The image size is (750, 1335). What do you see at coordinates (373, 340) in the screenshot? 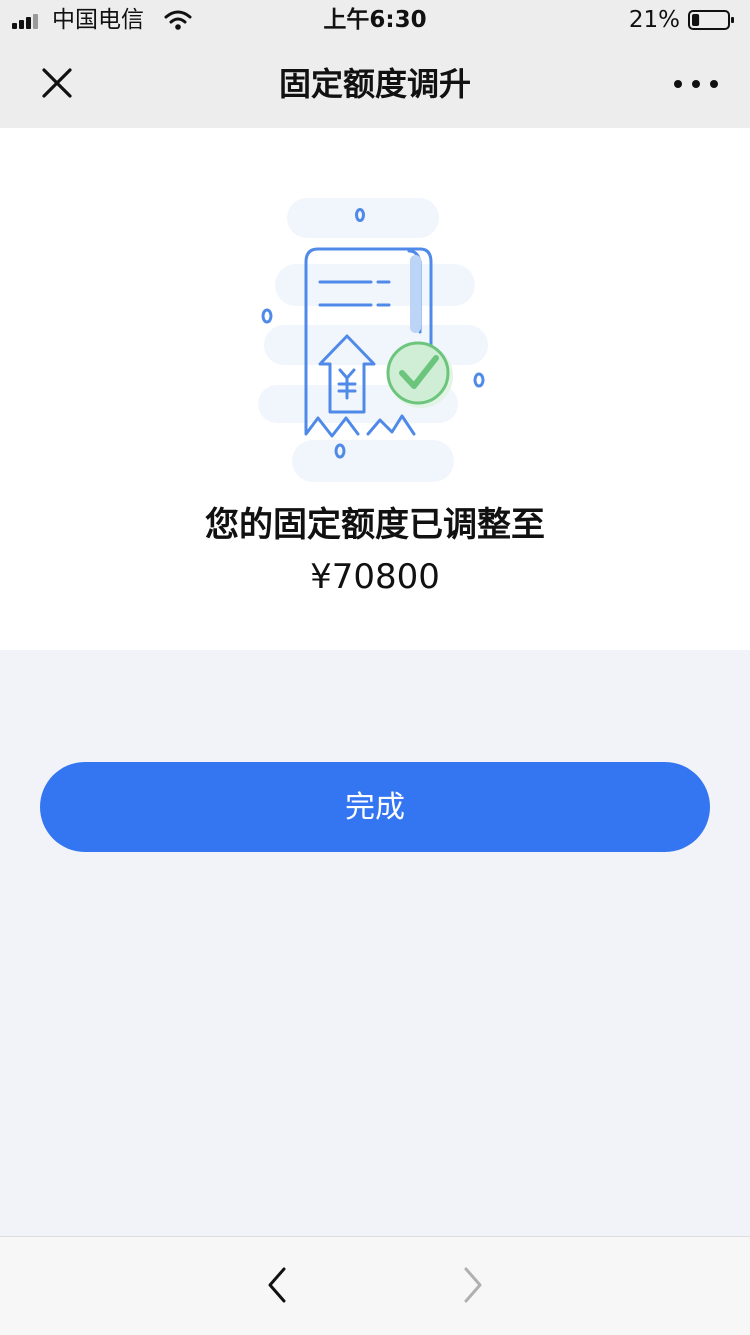
I see `credit-limit-raised-illustration` at bounding box center [373, 340].